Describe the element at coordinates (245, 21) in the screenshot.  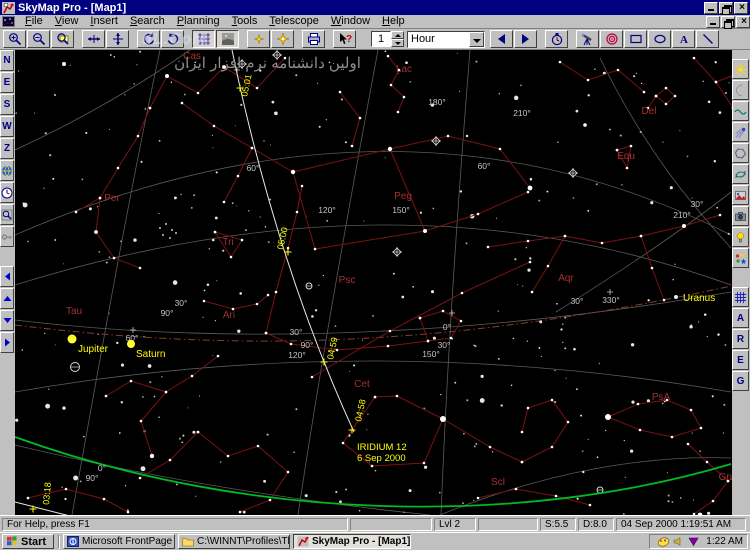
I see `menu-tools: Tools` at that location.